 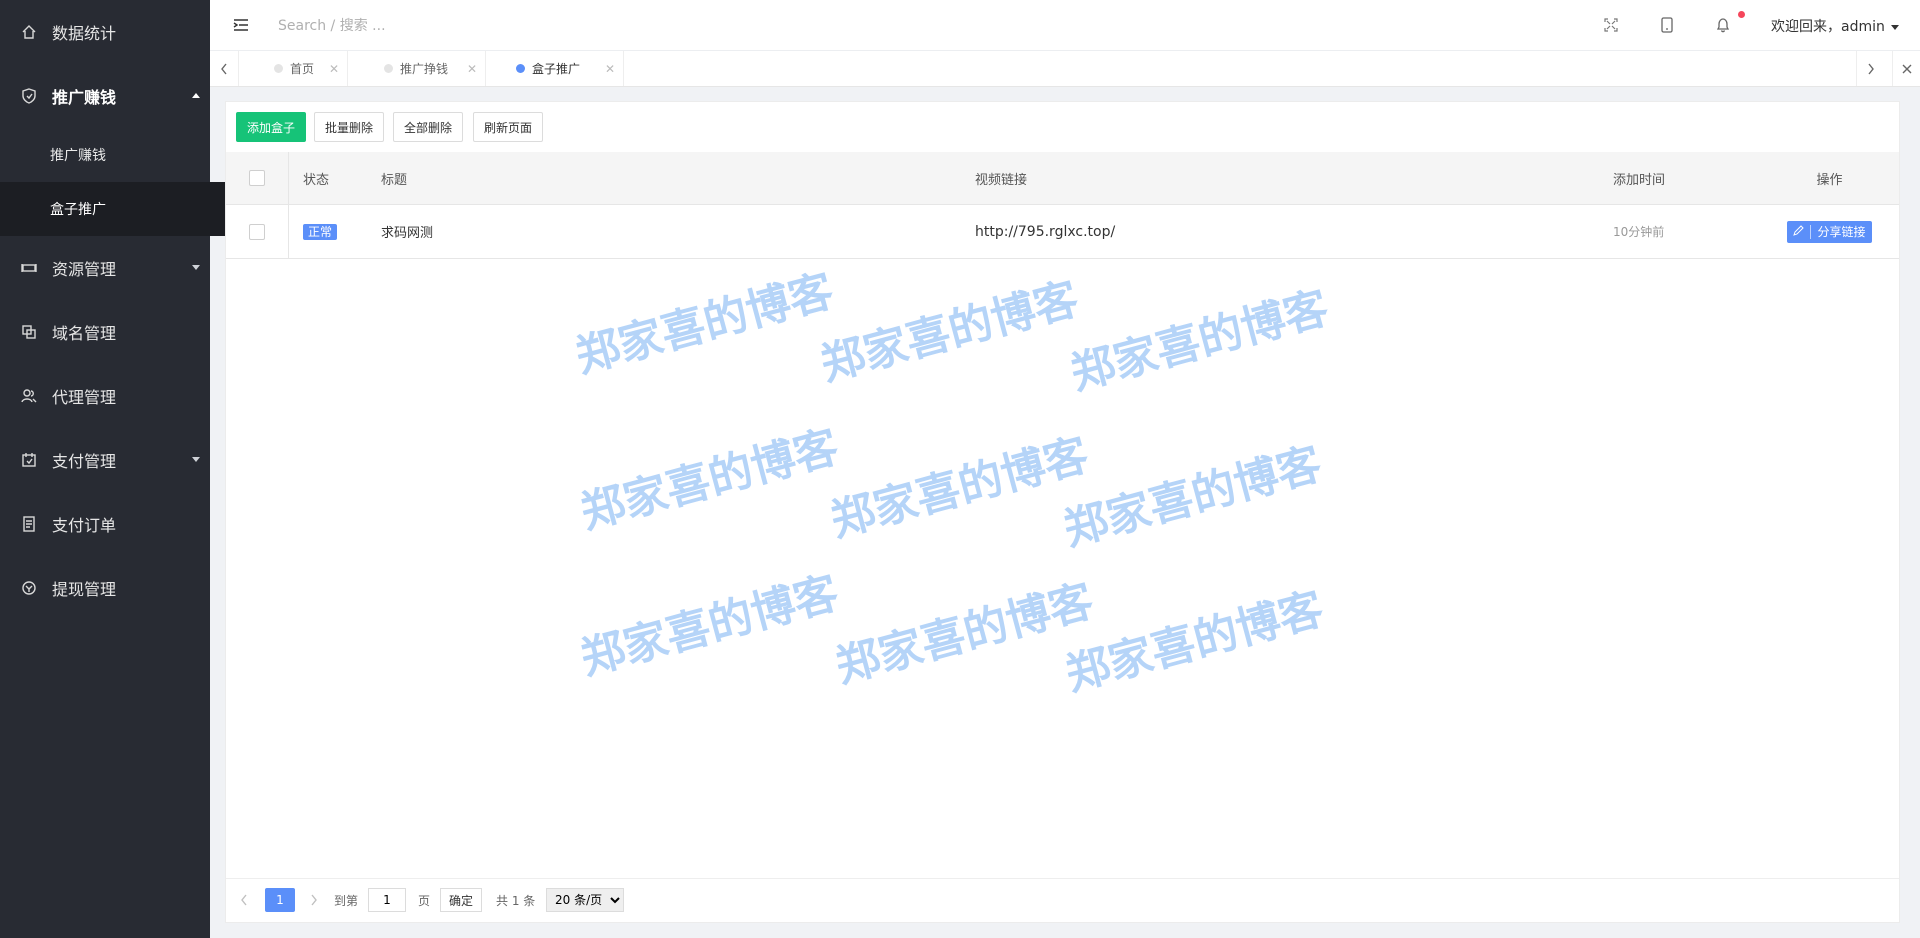 I want to click on menu-label: 数据统计, so click(x=84, y=33).